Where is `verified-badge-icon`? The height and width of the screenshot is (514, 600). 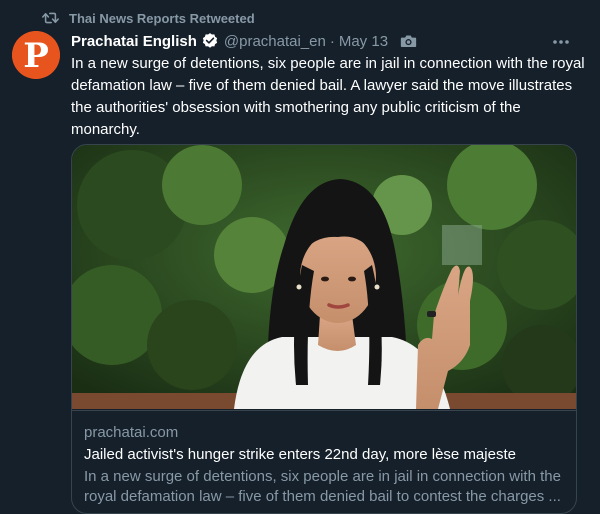
verified-badge-icon is located at coordinates (210, 41).